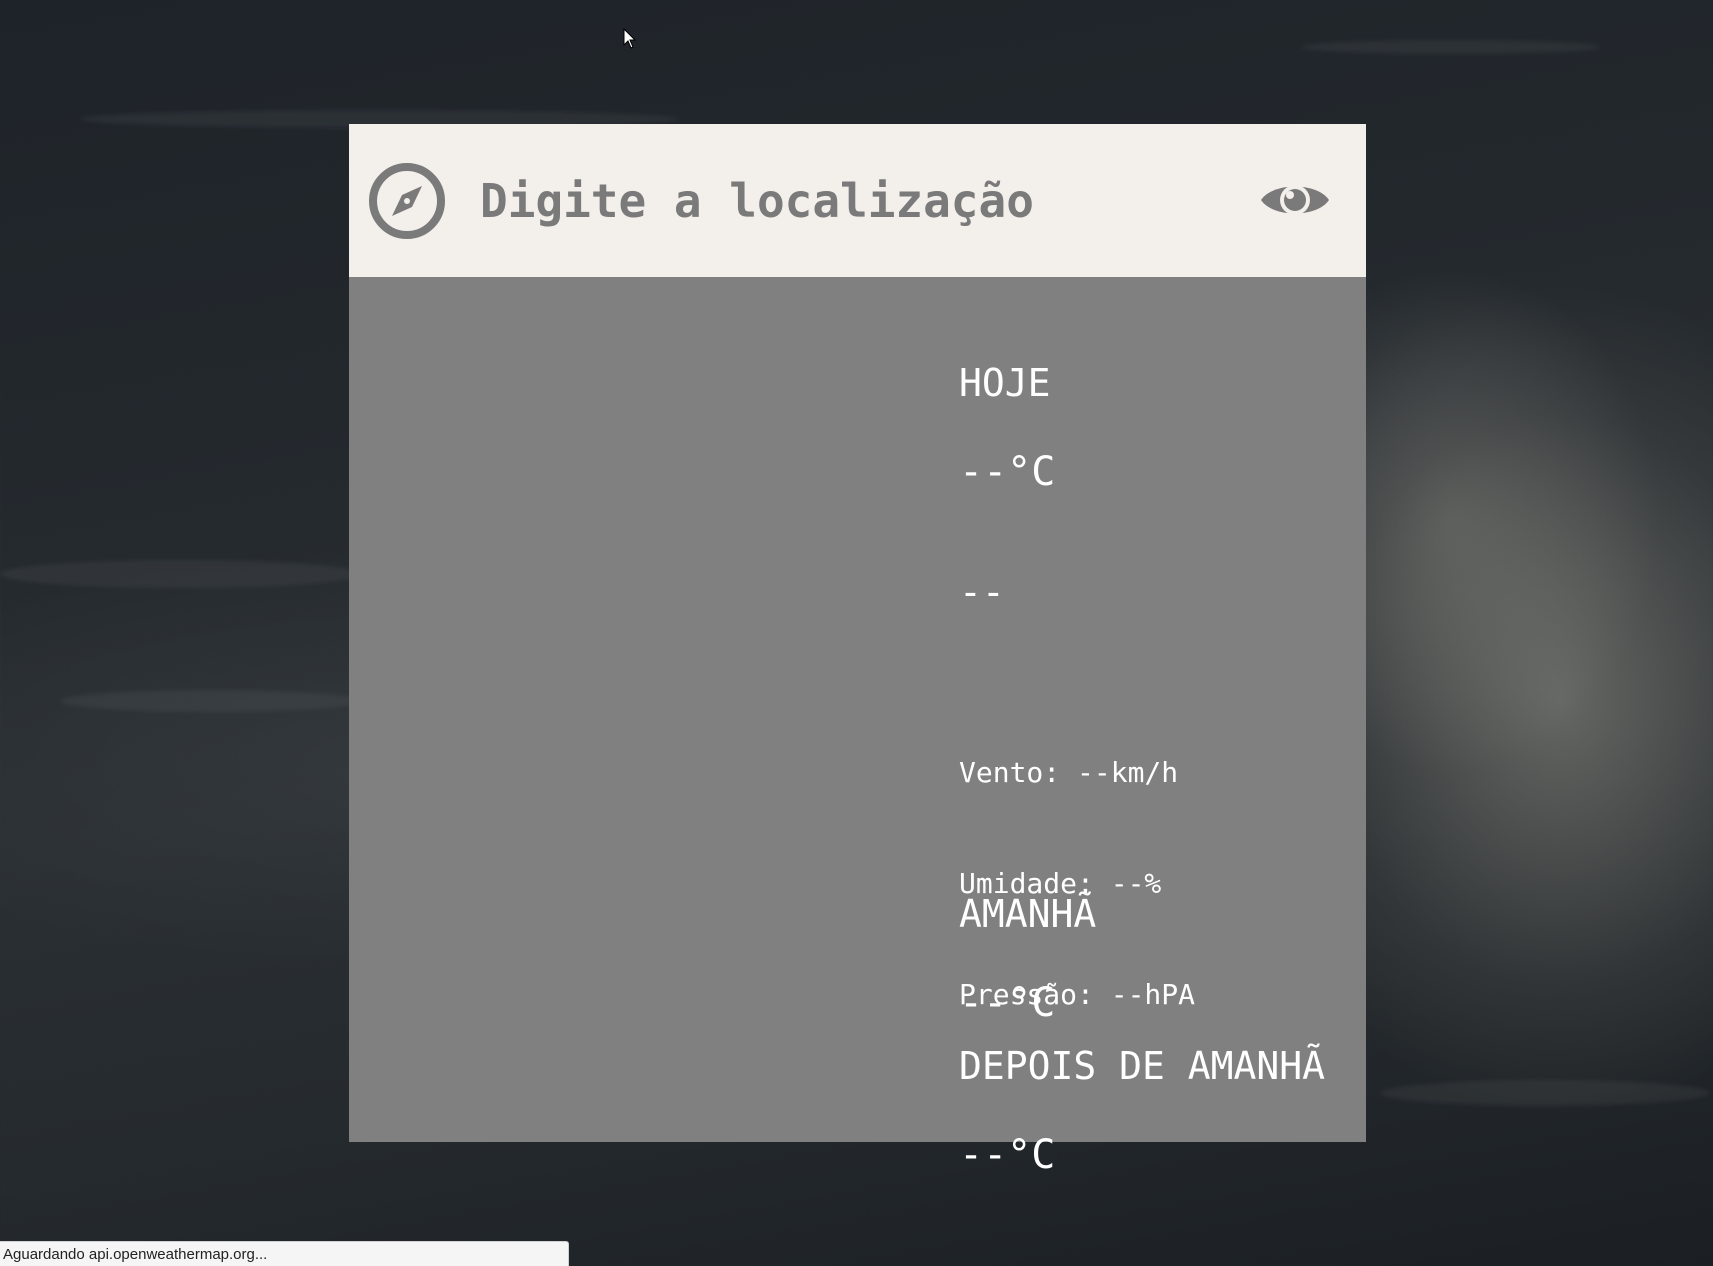 Image resolution: width=1713 pixels, height=1266 pixels. Describe the element at coordinates (868, 201) in the screenshot. I see `location-input` at that location.